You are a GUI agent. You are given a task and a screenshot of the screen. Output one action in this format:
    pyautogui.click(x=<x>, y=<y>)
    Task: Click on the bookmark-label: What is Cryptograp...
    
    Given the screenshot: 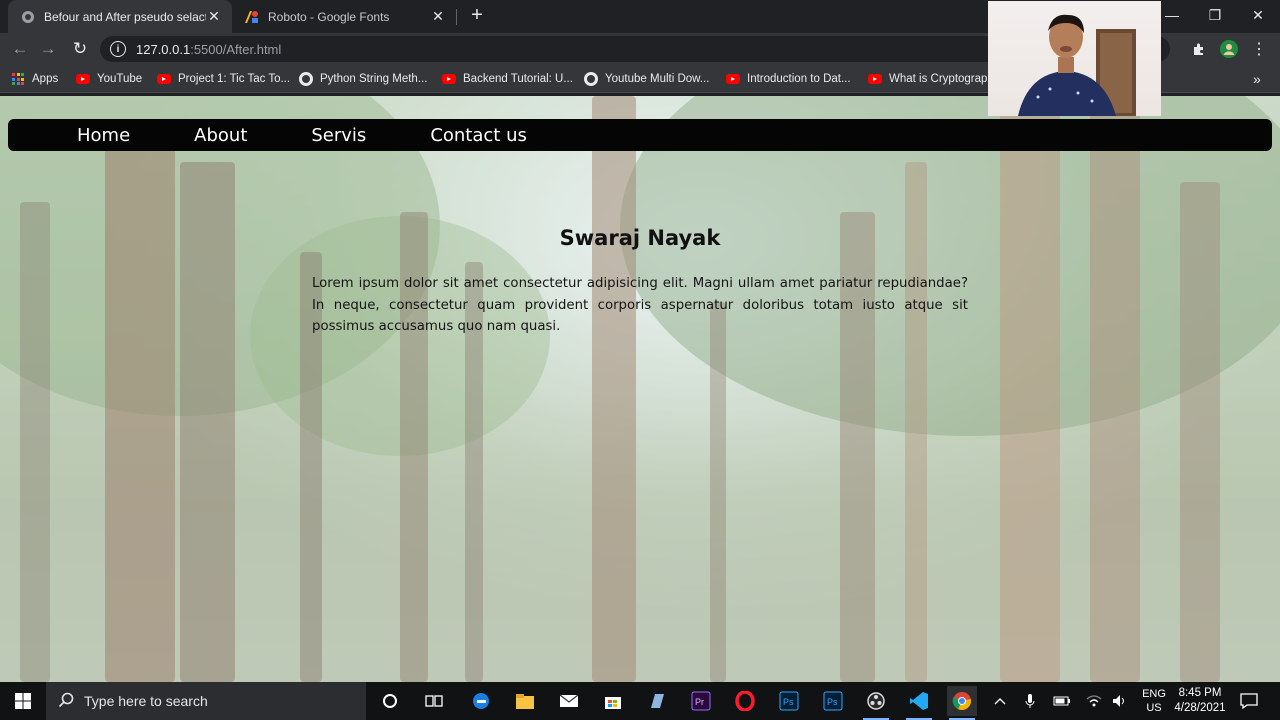 What is the action you would take?
    pyautogui.click(x=943, y=79)
    